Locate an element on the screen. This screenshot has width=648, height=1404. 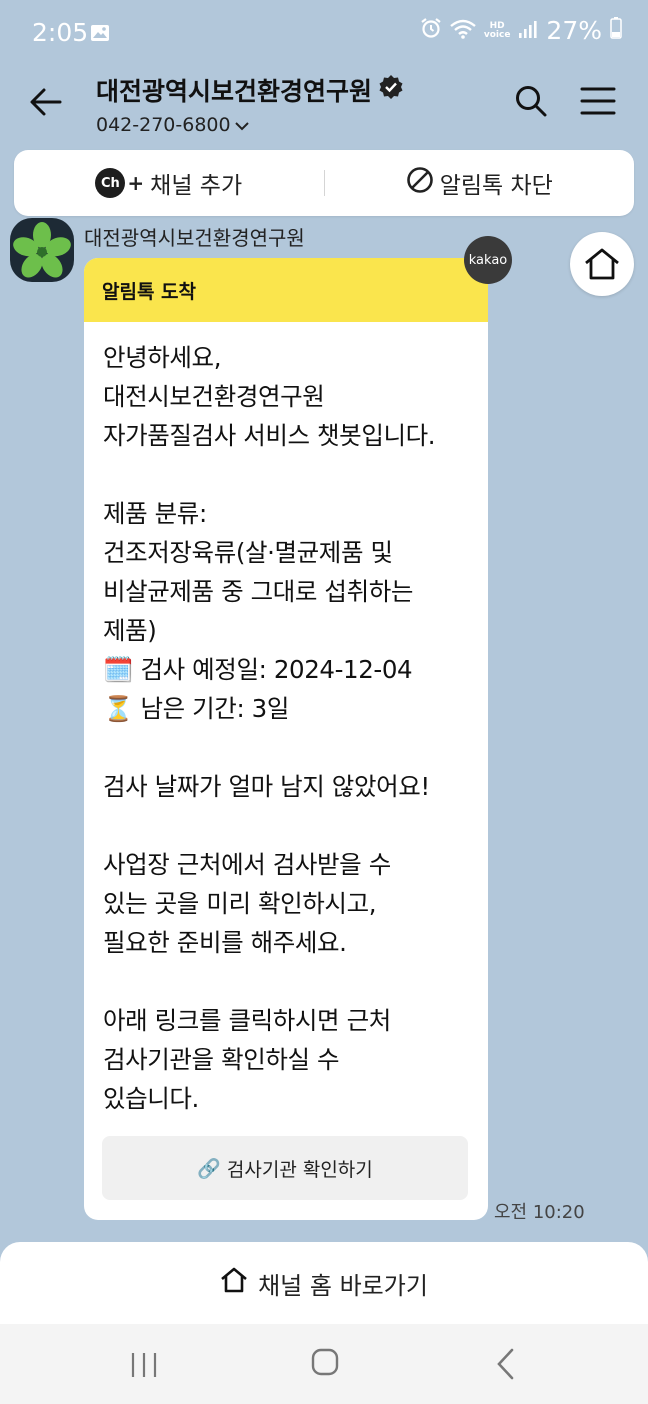
recent-apps-icon is located at coordinates (144, 1367).